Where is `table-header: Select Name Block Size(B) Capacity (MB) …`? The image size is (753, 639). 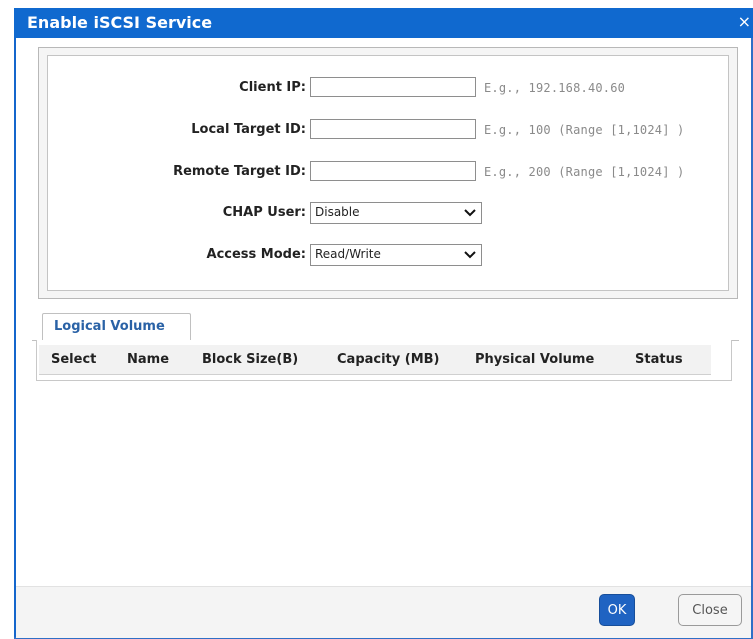 table-header: Select Name Block Size(B) Capacity (MB) … is located at coordinates (375, 360).